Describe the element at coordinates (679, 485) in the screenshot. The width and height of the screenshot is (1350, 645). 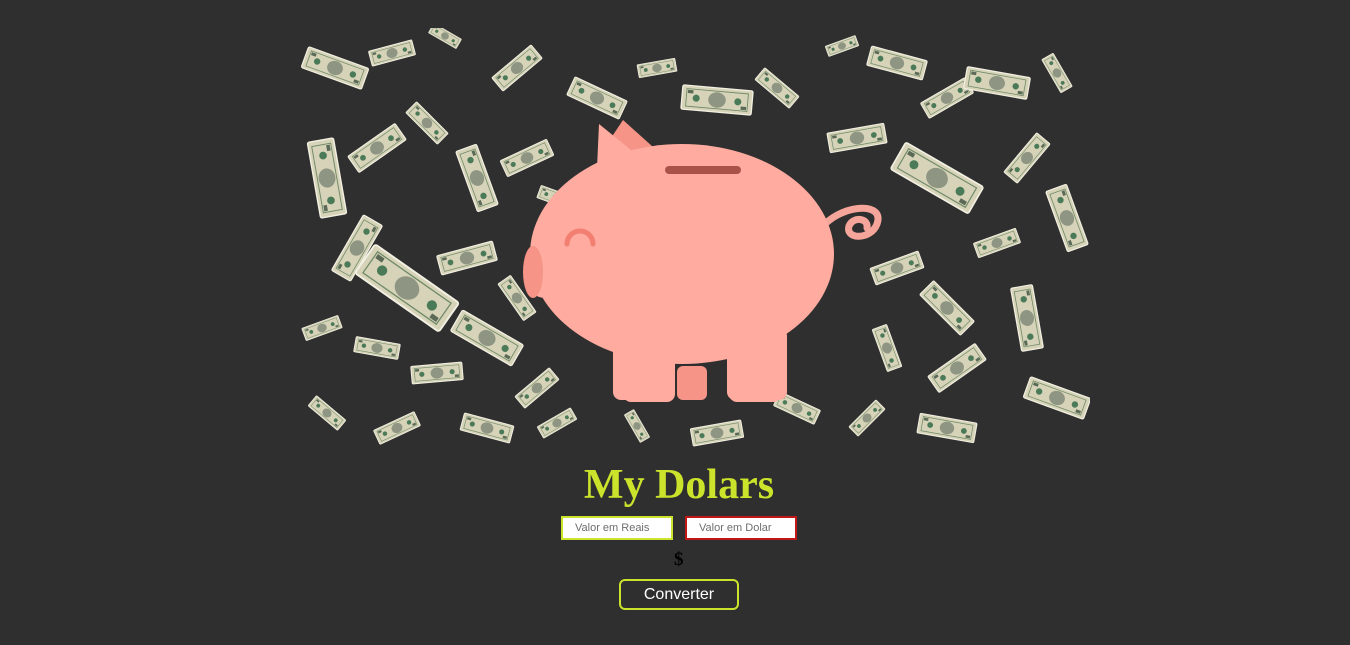
I see `page-title: My Dolars` at that location.